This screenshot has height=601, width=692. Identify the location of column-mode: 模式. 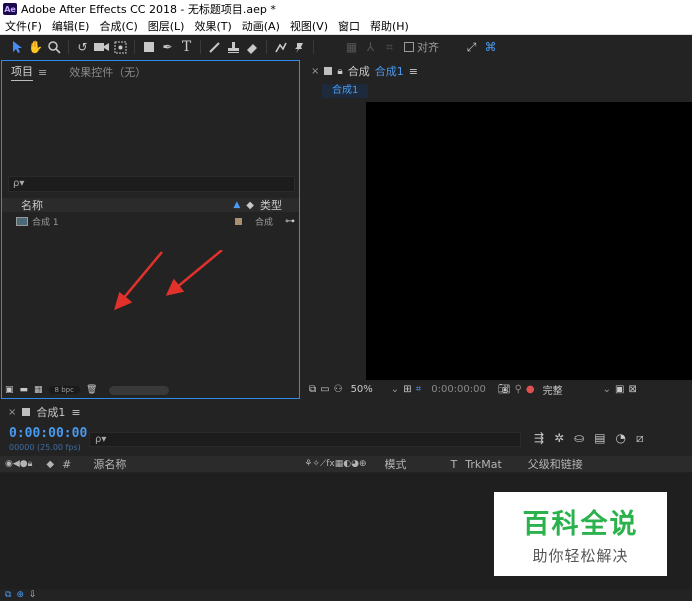
(396, 464).